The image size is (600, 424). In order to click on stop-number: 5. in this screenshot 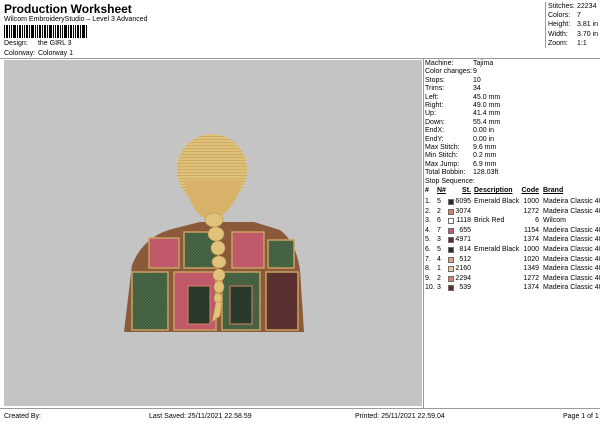, I will do `click(428, 240)`.